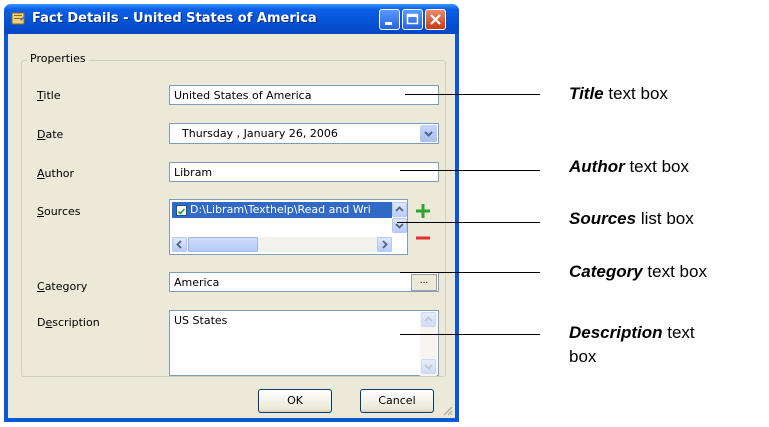  I want to click on minimize-icon, so click(388, 23).